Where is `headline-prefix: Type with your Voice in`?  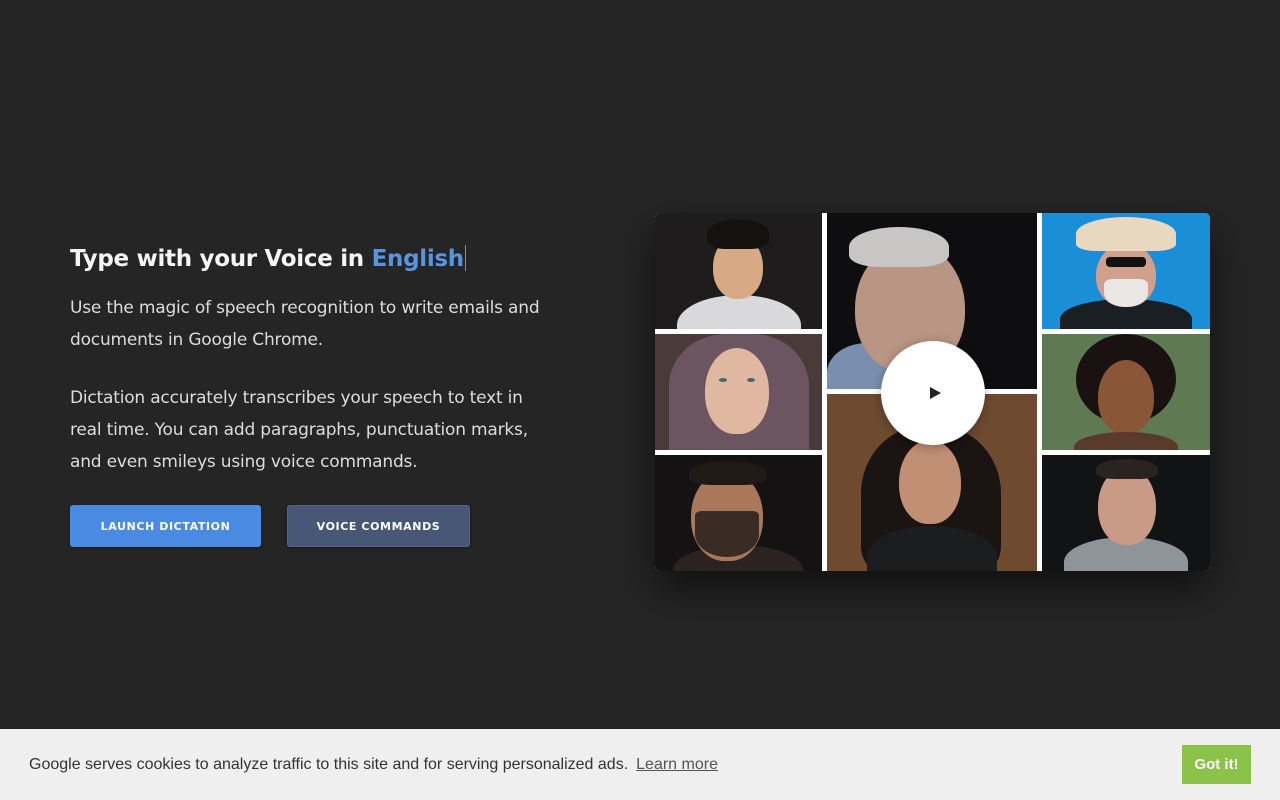
headline-prefix: Type with your Voice in is located at coordinates (221, 259).